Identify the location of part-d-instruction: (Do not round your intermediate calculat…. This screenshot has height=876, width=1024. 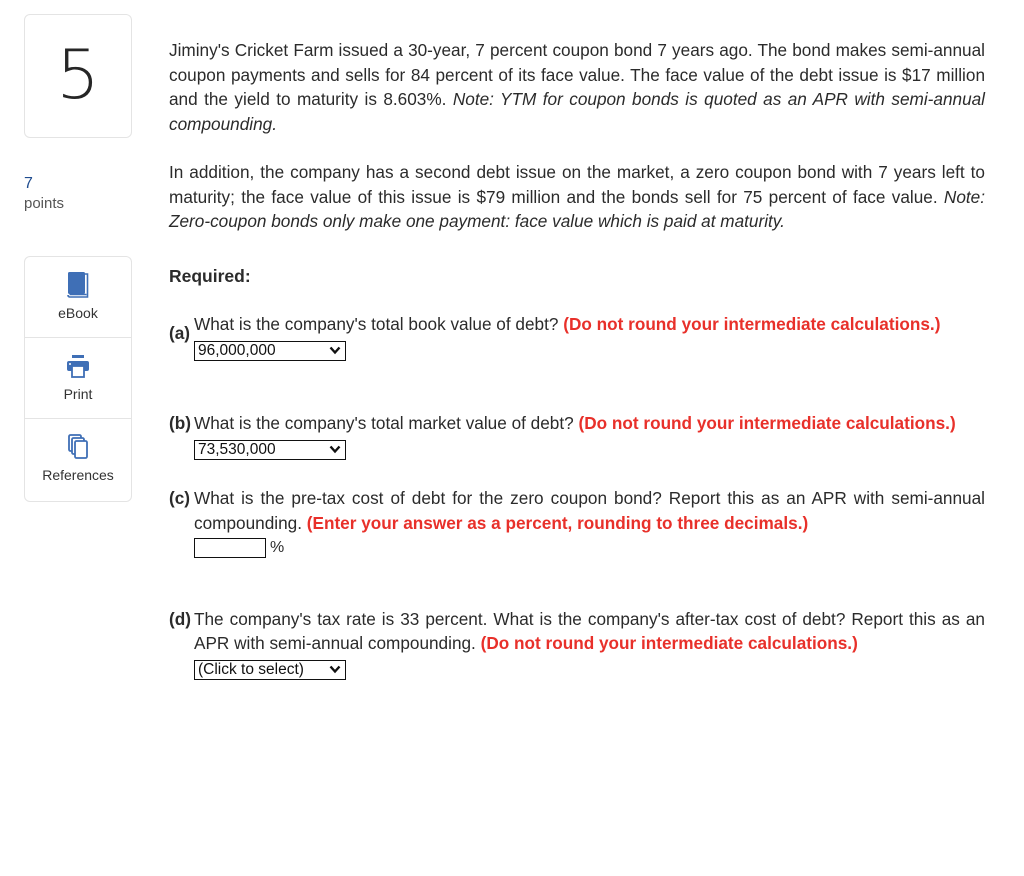
(669, 643).